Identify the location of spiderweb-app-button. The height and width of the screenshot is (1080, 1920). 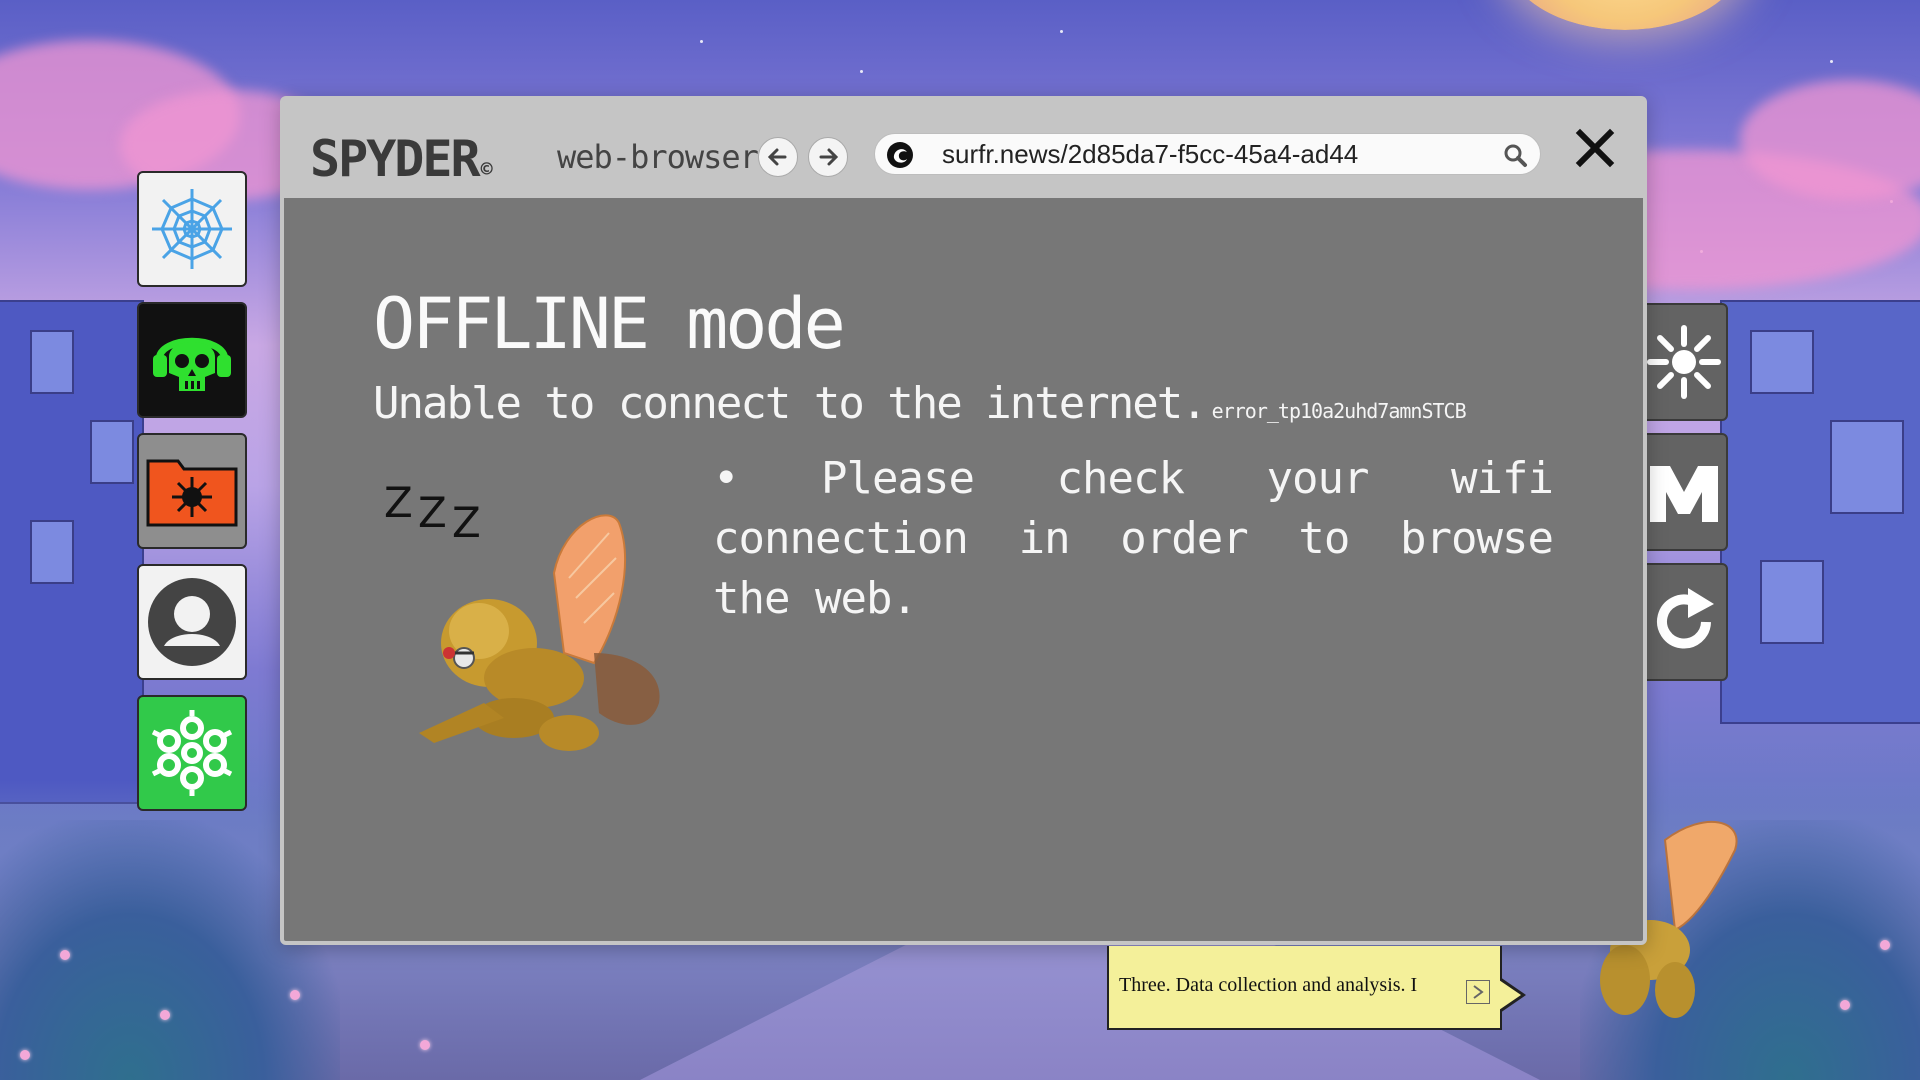
(192, 229).